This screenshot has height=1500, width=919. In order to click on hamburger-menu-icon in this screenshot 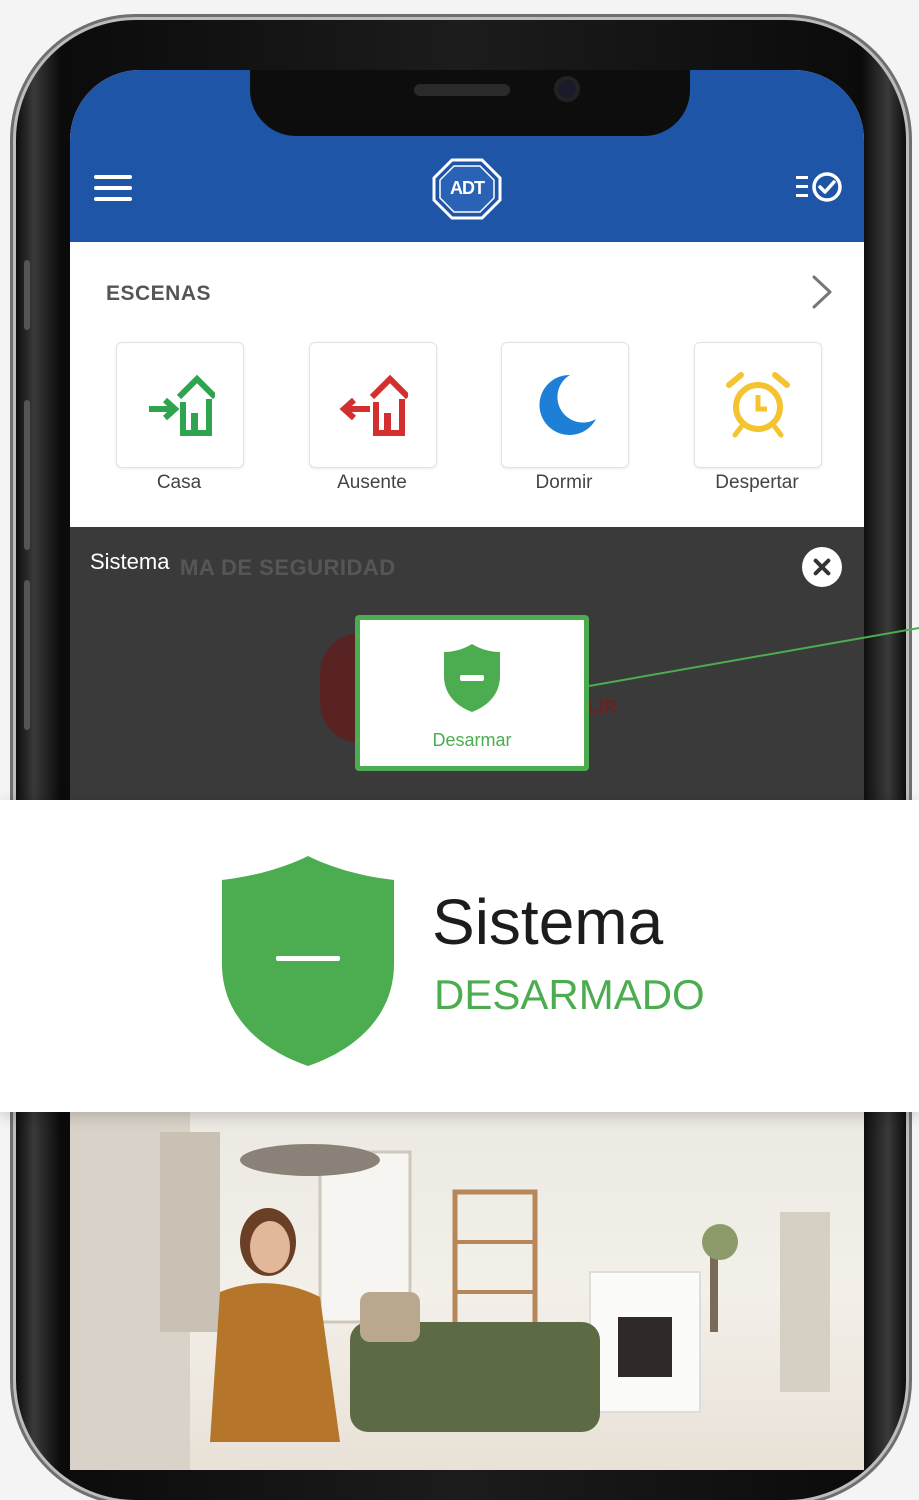, I will do `click(113, 189)`.